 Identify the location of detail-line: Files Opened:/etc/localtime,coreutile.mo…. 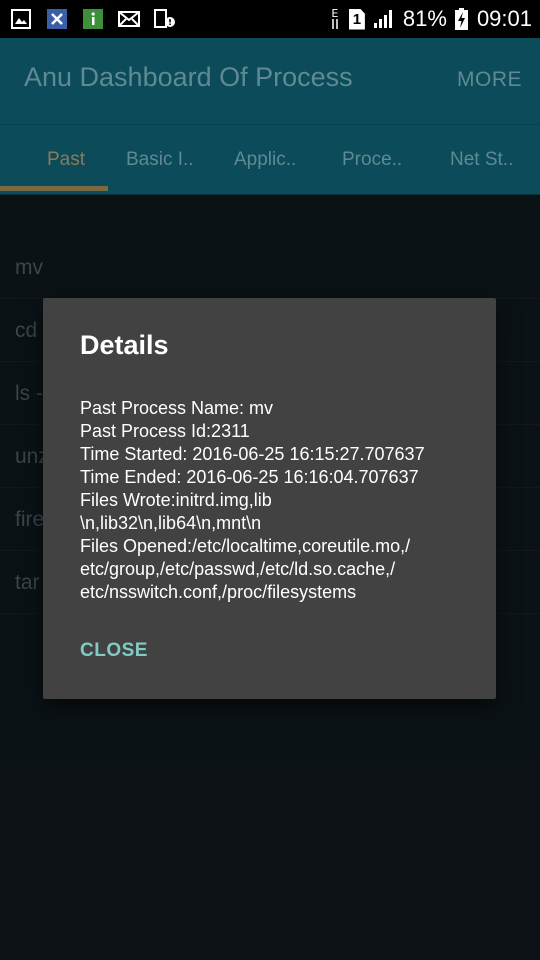
(245, 546).